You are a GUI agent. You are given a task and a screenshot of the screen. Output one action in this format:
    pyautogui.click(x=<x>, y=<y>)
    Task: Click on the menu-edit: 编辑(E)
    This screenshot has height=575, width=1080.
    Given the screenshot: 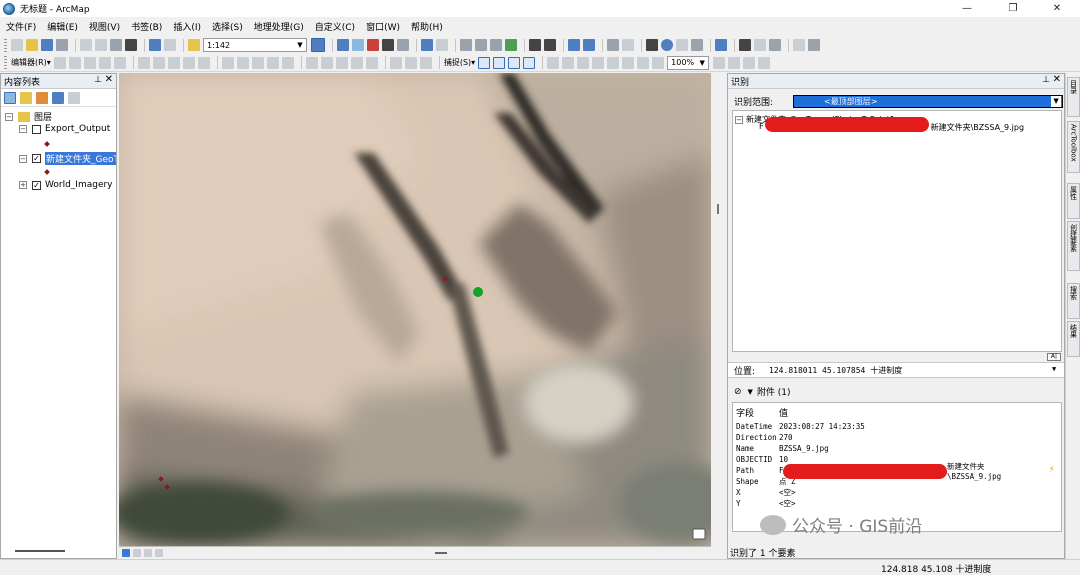 What is the action you would take?
    pyautogui.click(x=62, y=26)
    